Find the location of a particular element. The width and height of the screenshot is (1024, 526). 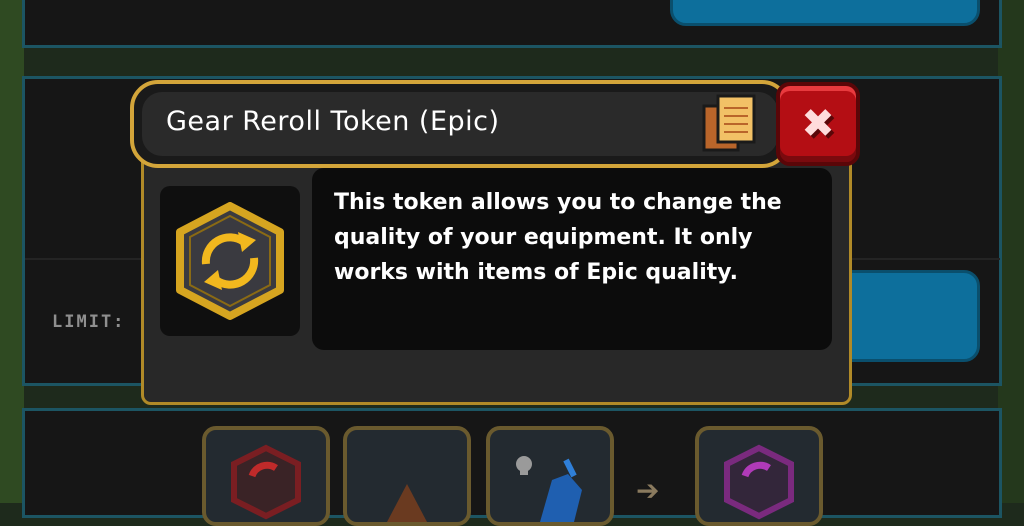

equipment-slot-hood is located at coordinates (407, 476).